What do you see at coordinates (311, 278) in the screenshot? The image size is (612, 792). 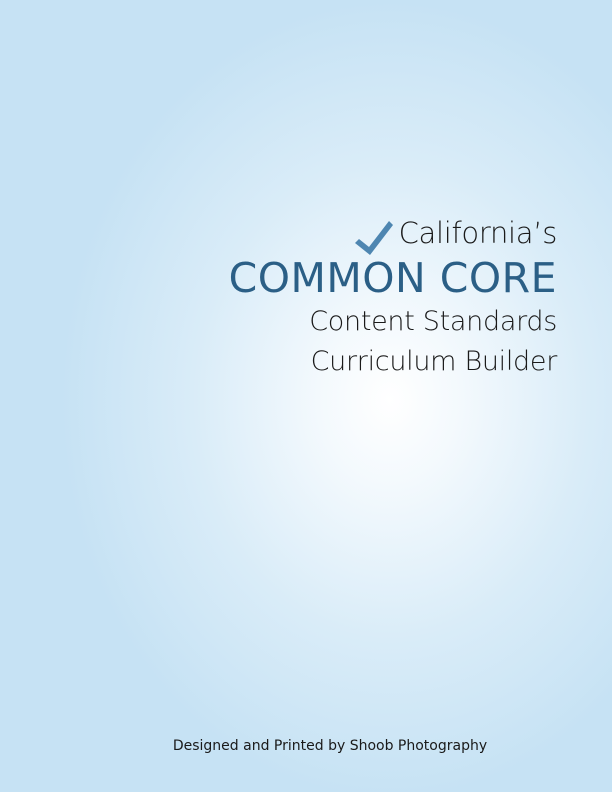 I see `headline-part-1: COMMO` at bounding box center [311, 278].